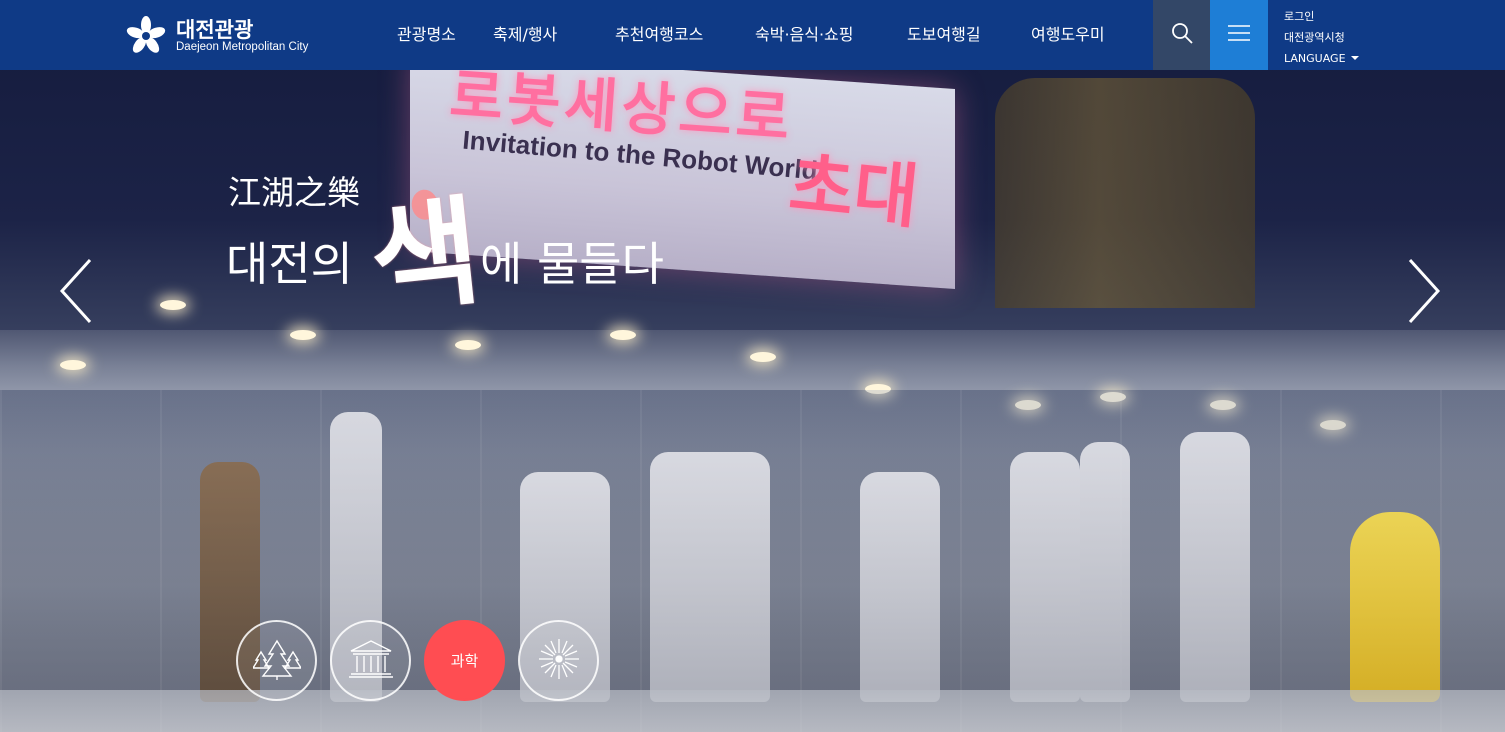 The height and width of the screenshot is (732, 1505). I want to click on carousel-next-button, so click(1424, 291).